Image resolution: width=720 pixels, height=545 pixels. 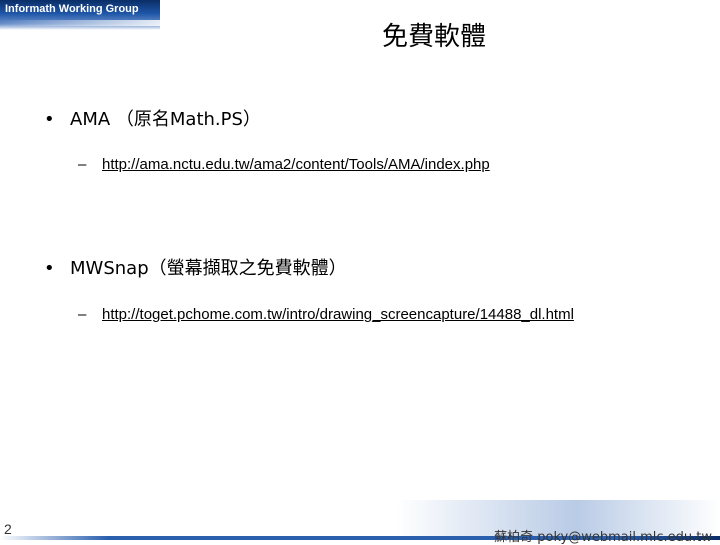 What do you see at coordinates (208, 268) in the screenshot?
I see `bullet-text: MWSnap（螢幕擷取之免費軟體）` at bounding box center [208, 268].